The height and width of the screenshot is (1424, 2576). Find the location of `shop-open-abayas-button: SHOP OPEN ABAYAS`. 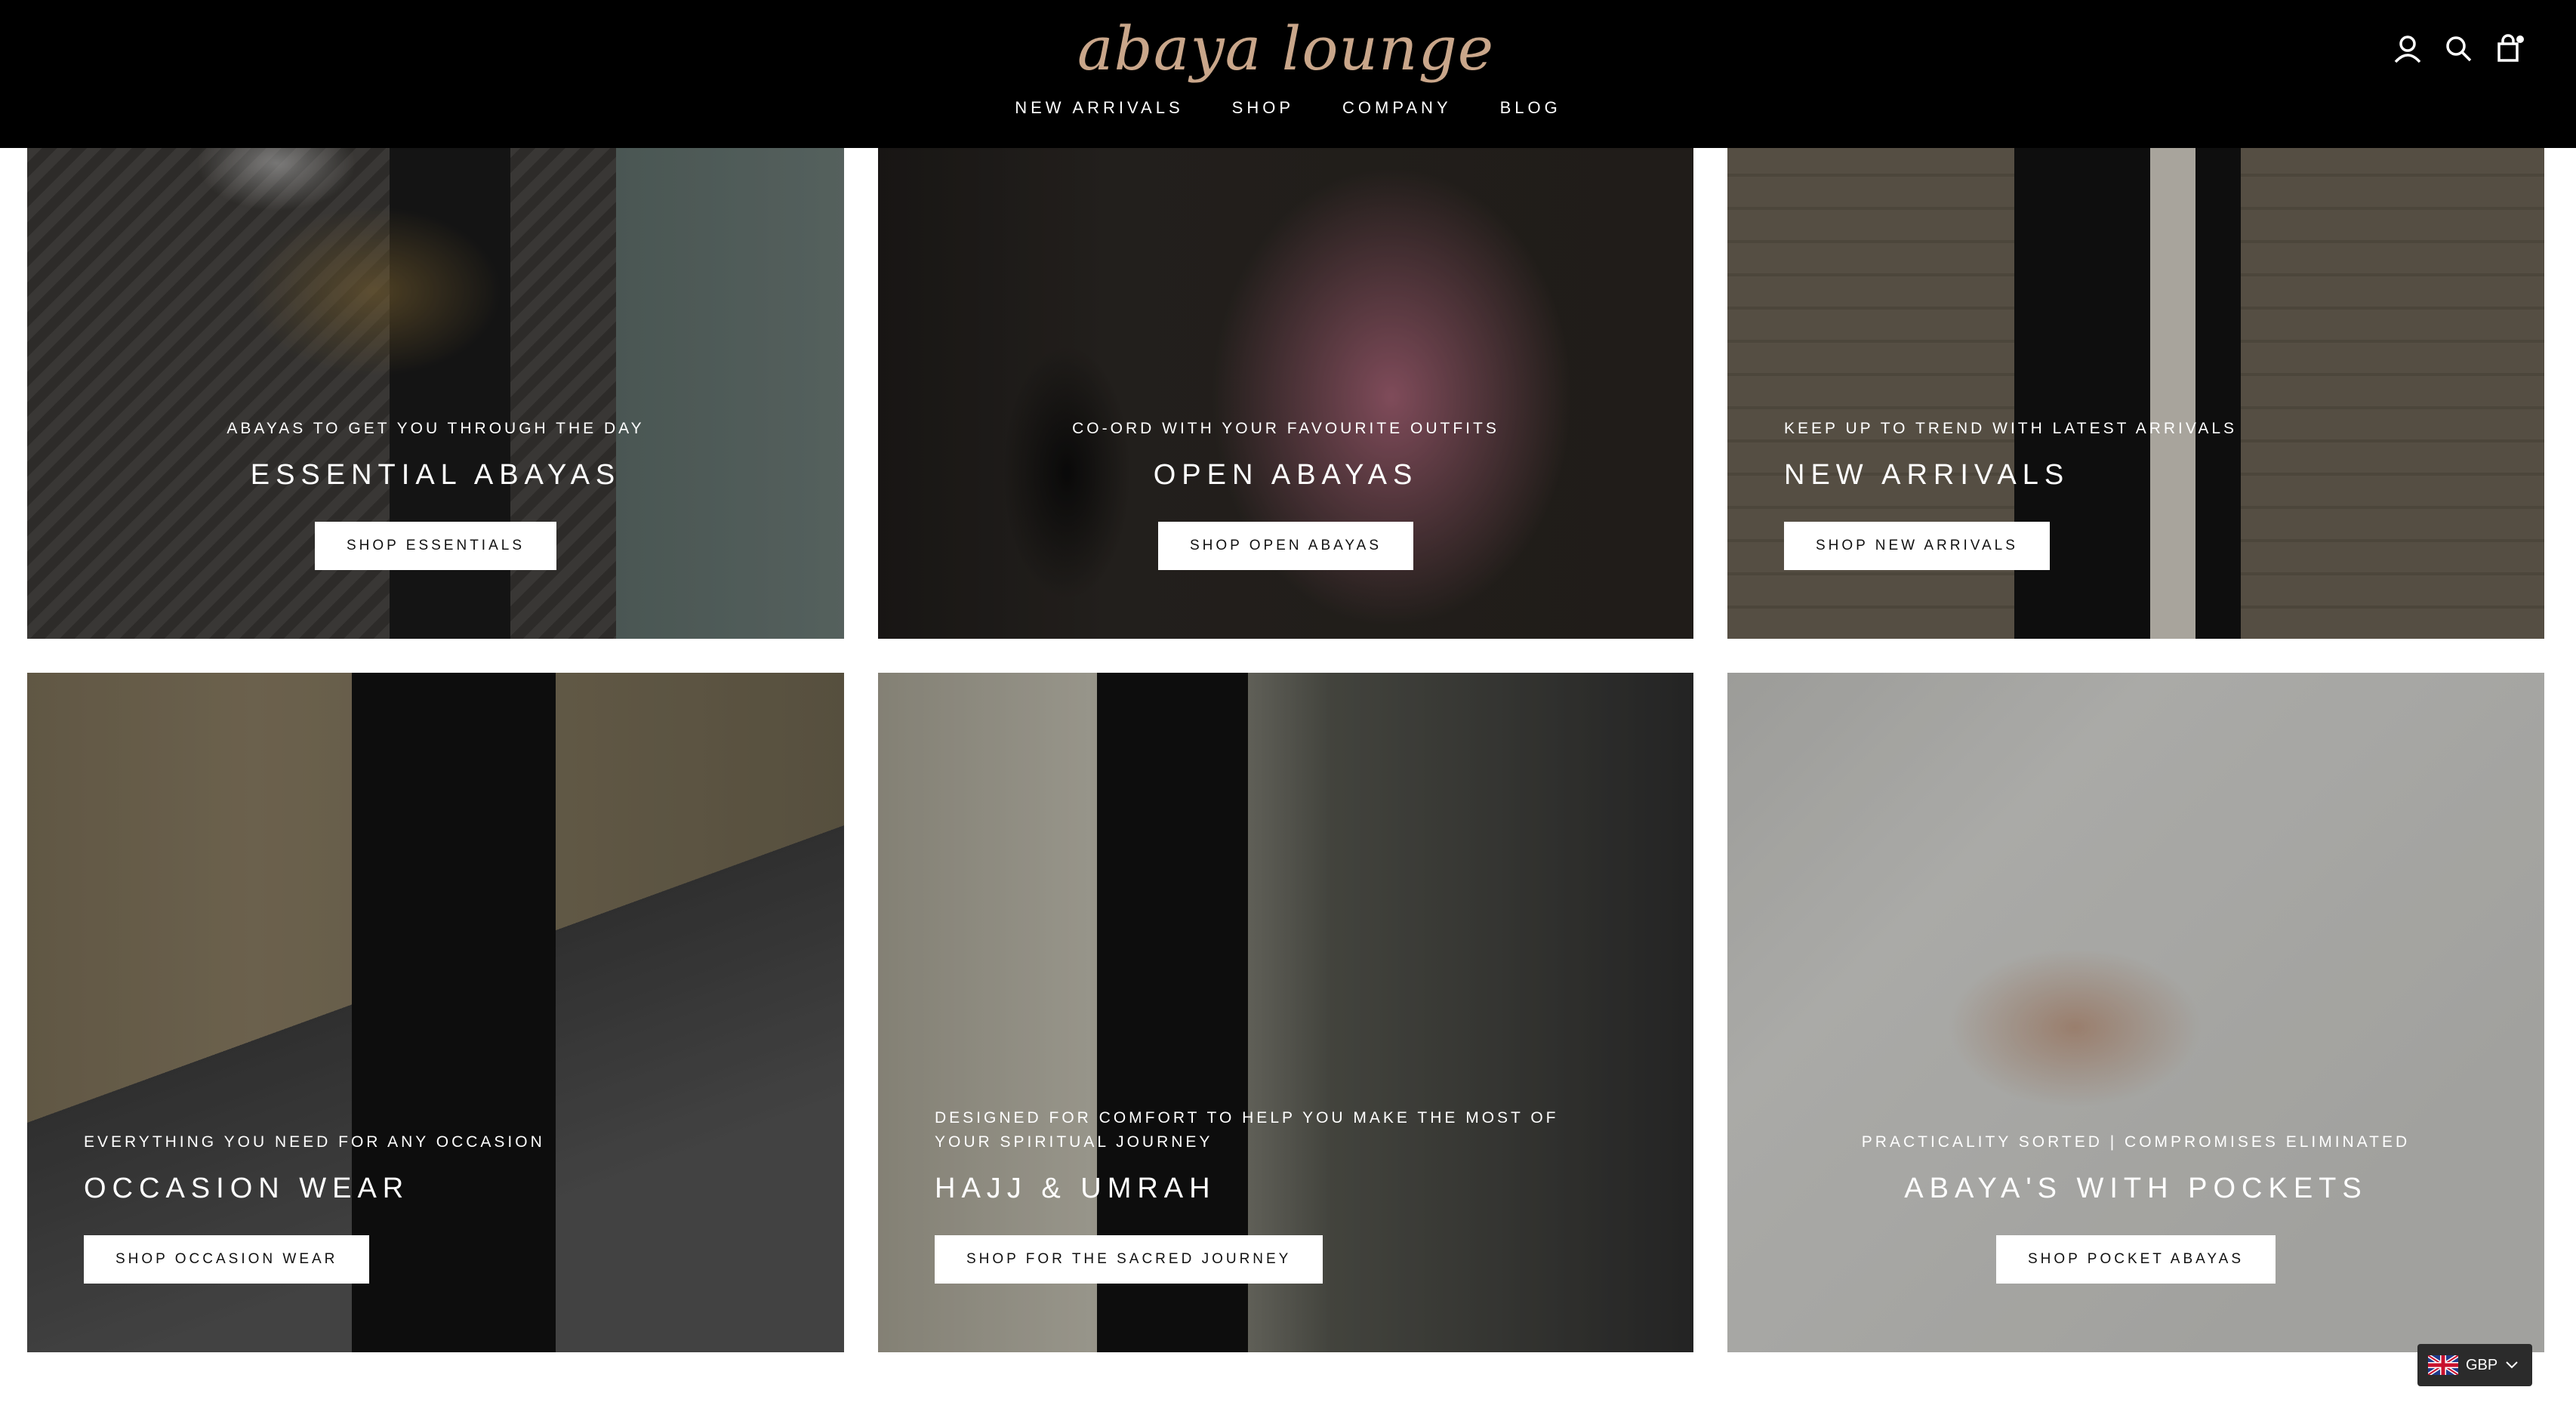

shop-open-abayas-button: SHOP OPEN ABAYAS is located at coordinates (1285, 546).